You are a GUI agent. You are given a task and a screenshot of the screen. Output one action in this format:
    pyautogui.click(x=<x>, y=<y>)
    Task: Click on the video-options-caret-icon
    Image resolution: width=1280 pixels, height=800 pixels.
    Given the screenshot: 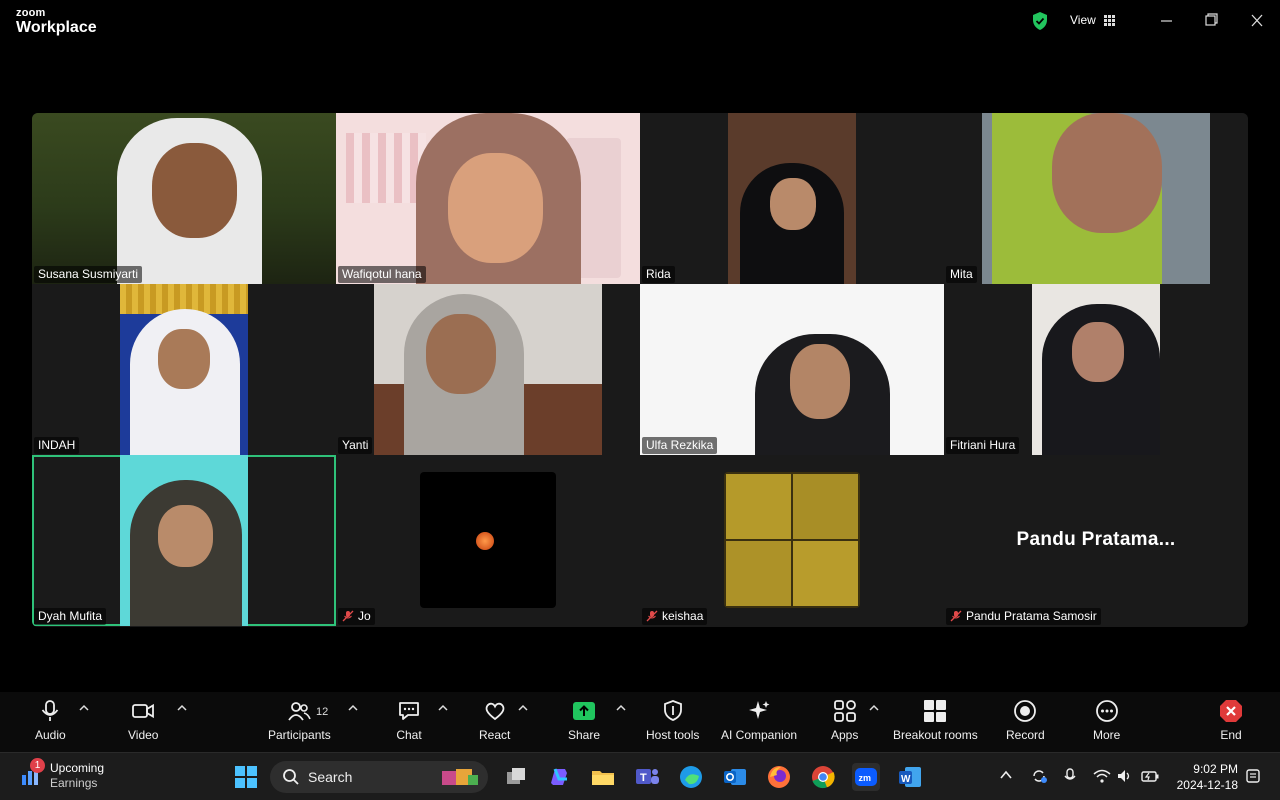 What is the action you would take?
    pyautogui.click(x=182, y=708)
    